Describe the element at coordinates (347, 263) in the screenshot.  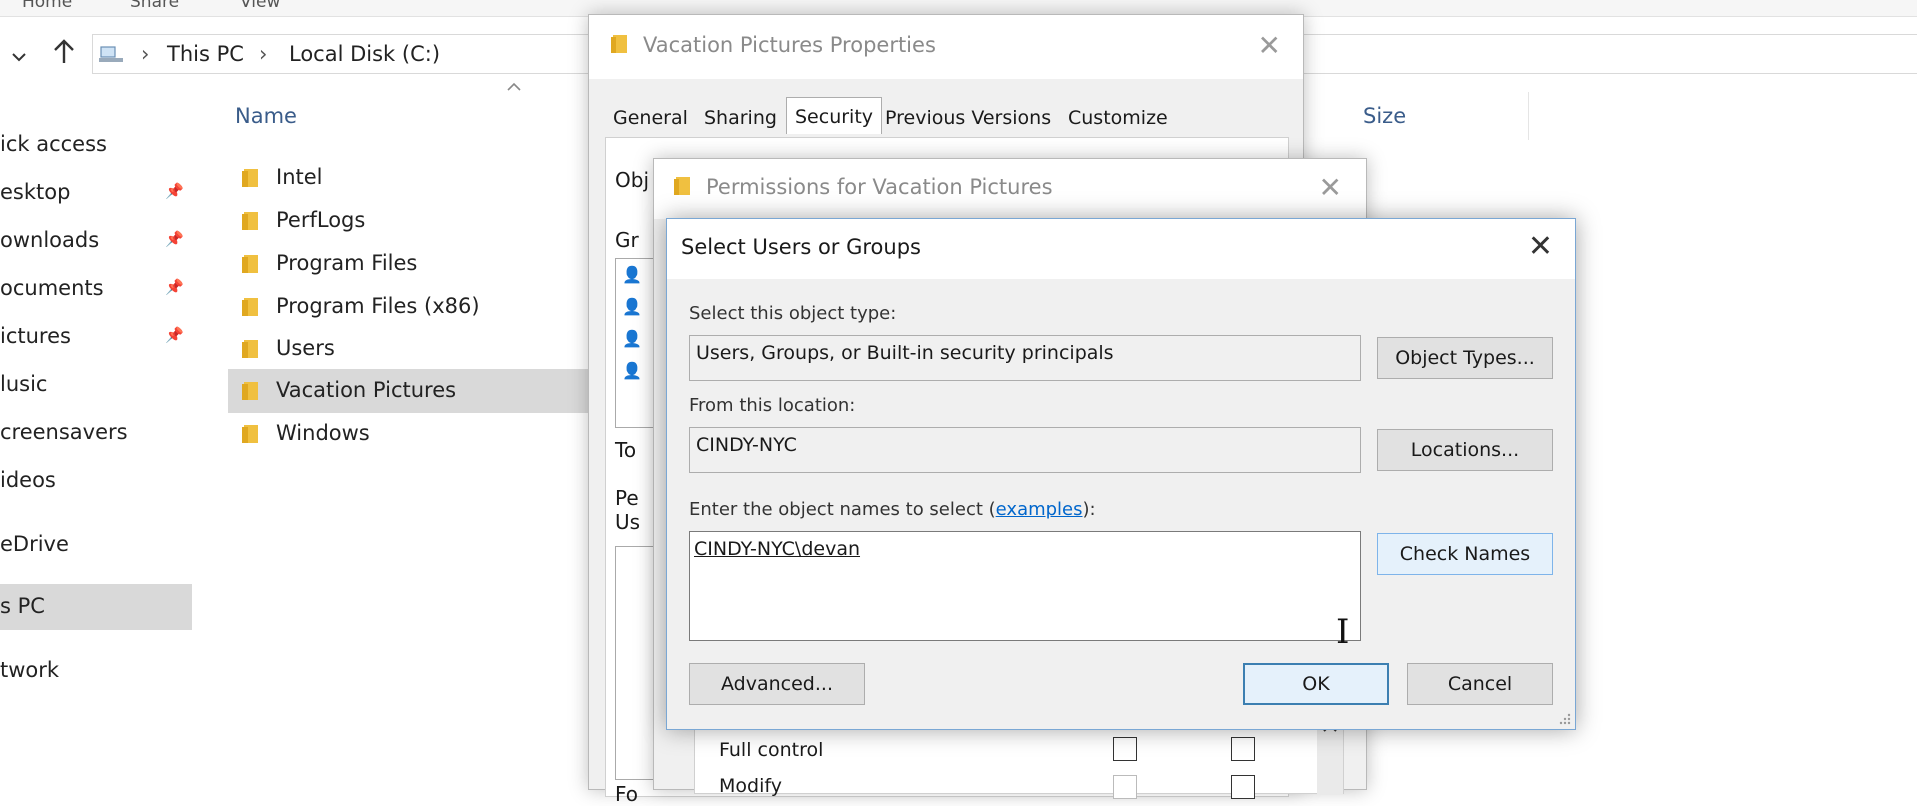
I see `file-name: Program Files` at that location.